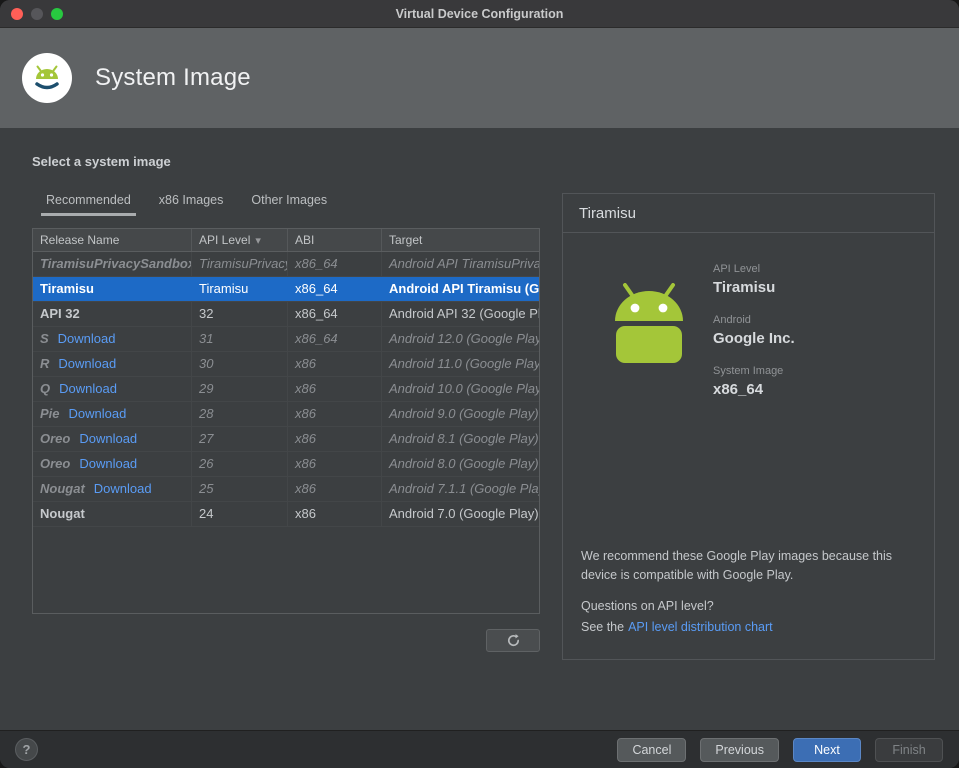  I want to click on target-cell: Android 7.1.1 (Google Play), so click(464, 488).